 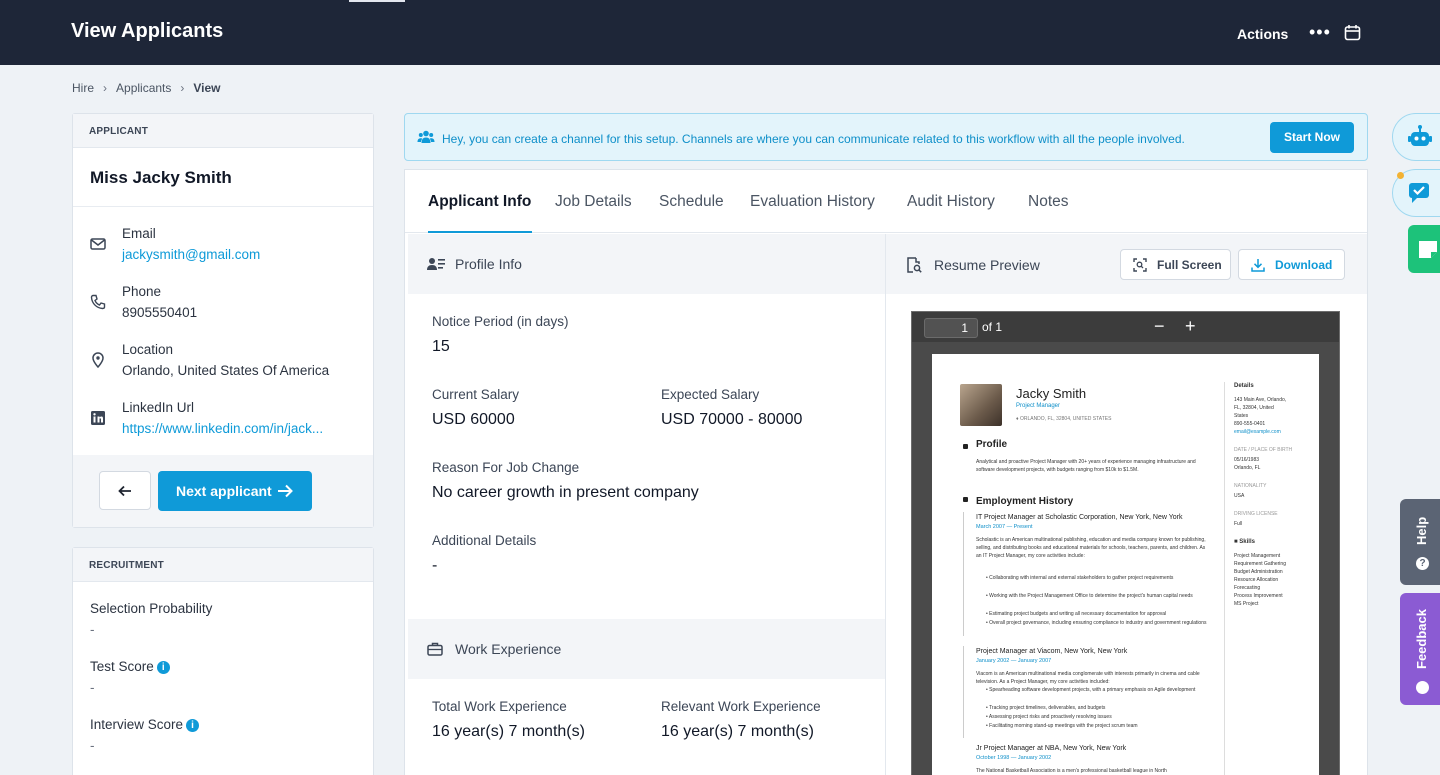 What do you see at coordinates (914, 267) in the screenshot?
I see `document-search-icon` at bounding box center [914, 267].